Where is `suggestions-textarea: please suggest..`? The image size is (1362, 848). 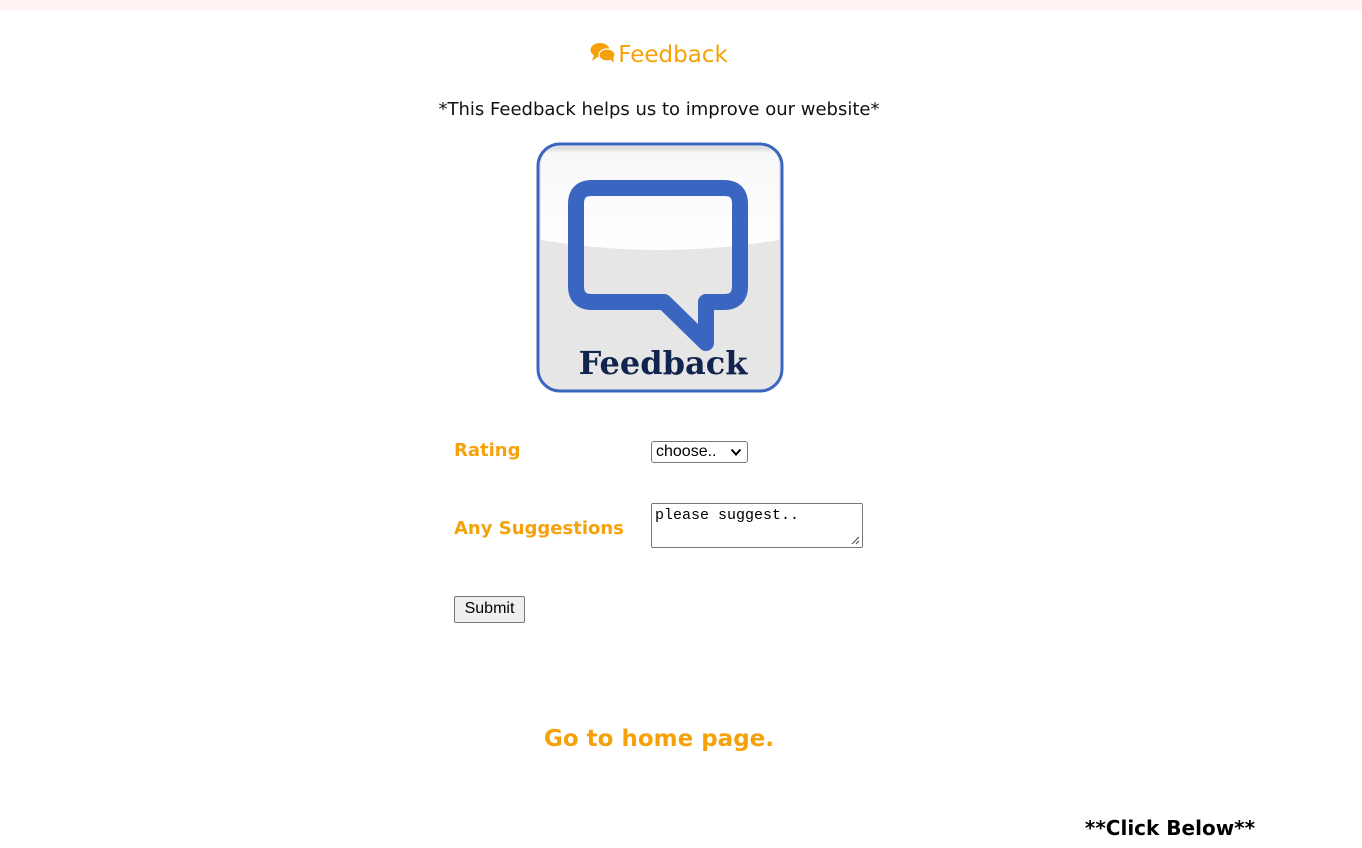 suggestions-textarea: please suggest.. is located at coordinates (757, 525).